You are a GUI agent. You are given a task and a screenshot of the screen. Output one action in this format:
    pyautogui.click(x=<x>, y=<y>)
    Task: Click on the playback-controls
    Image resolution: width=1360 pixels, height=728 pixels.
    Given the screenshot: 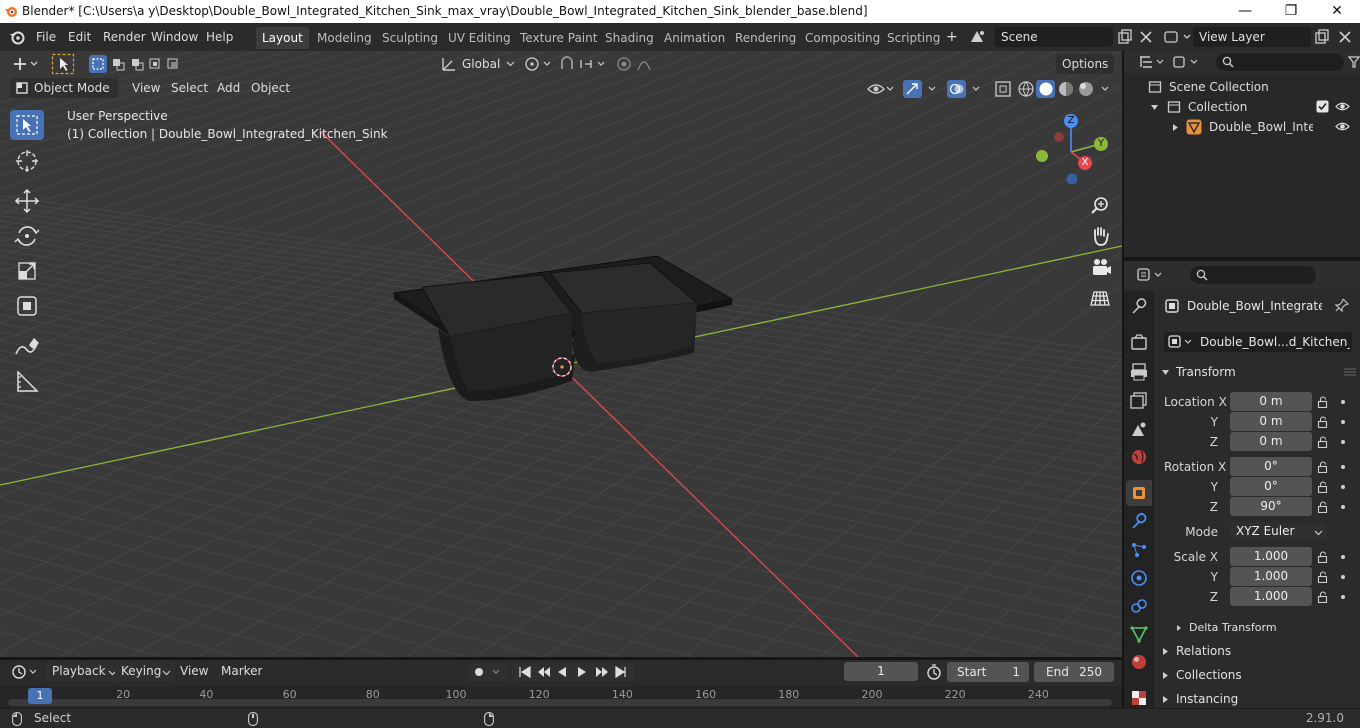 What is the action you would take?
    pyautogui.click(x=573, y=672)
    